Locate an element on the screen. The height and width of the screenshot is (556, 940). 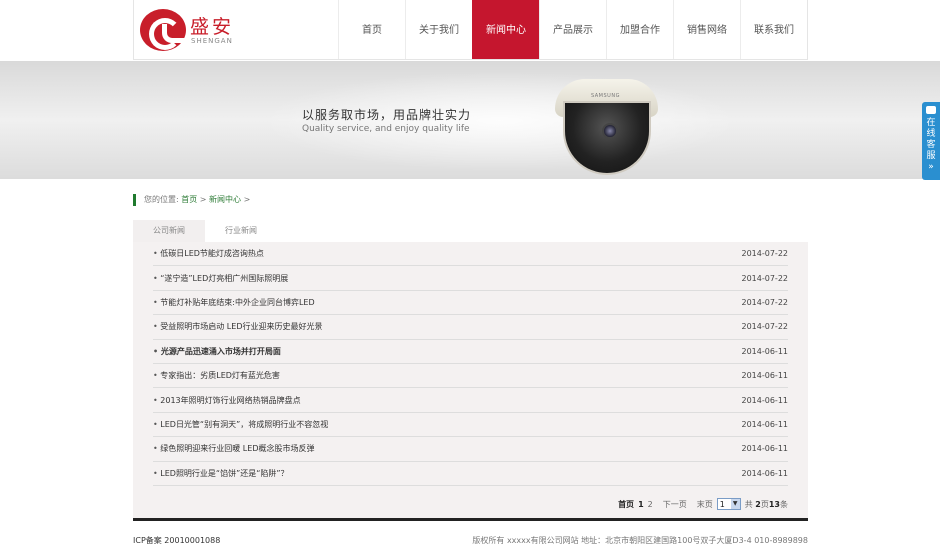
logo-text: 盛安 is located at coordinates (212, 27).